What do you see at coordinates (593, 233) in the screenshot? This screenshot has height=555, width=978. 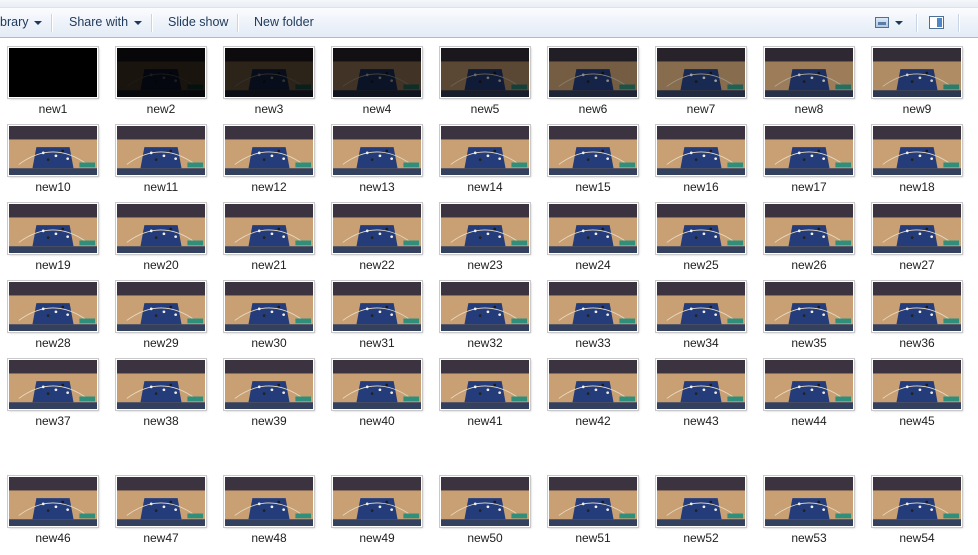 I see `file-item: new24` at bounding box center [593, 233].